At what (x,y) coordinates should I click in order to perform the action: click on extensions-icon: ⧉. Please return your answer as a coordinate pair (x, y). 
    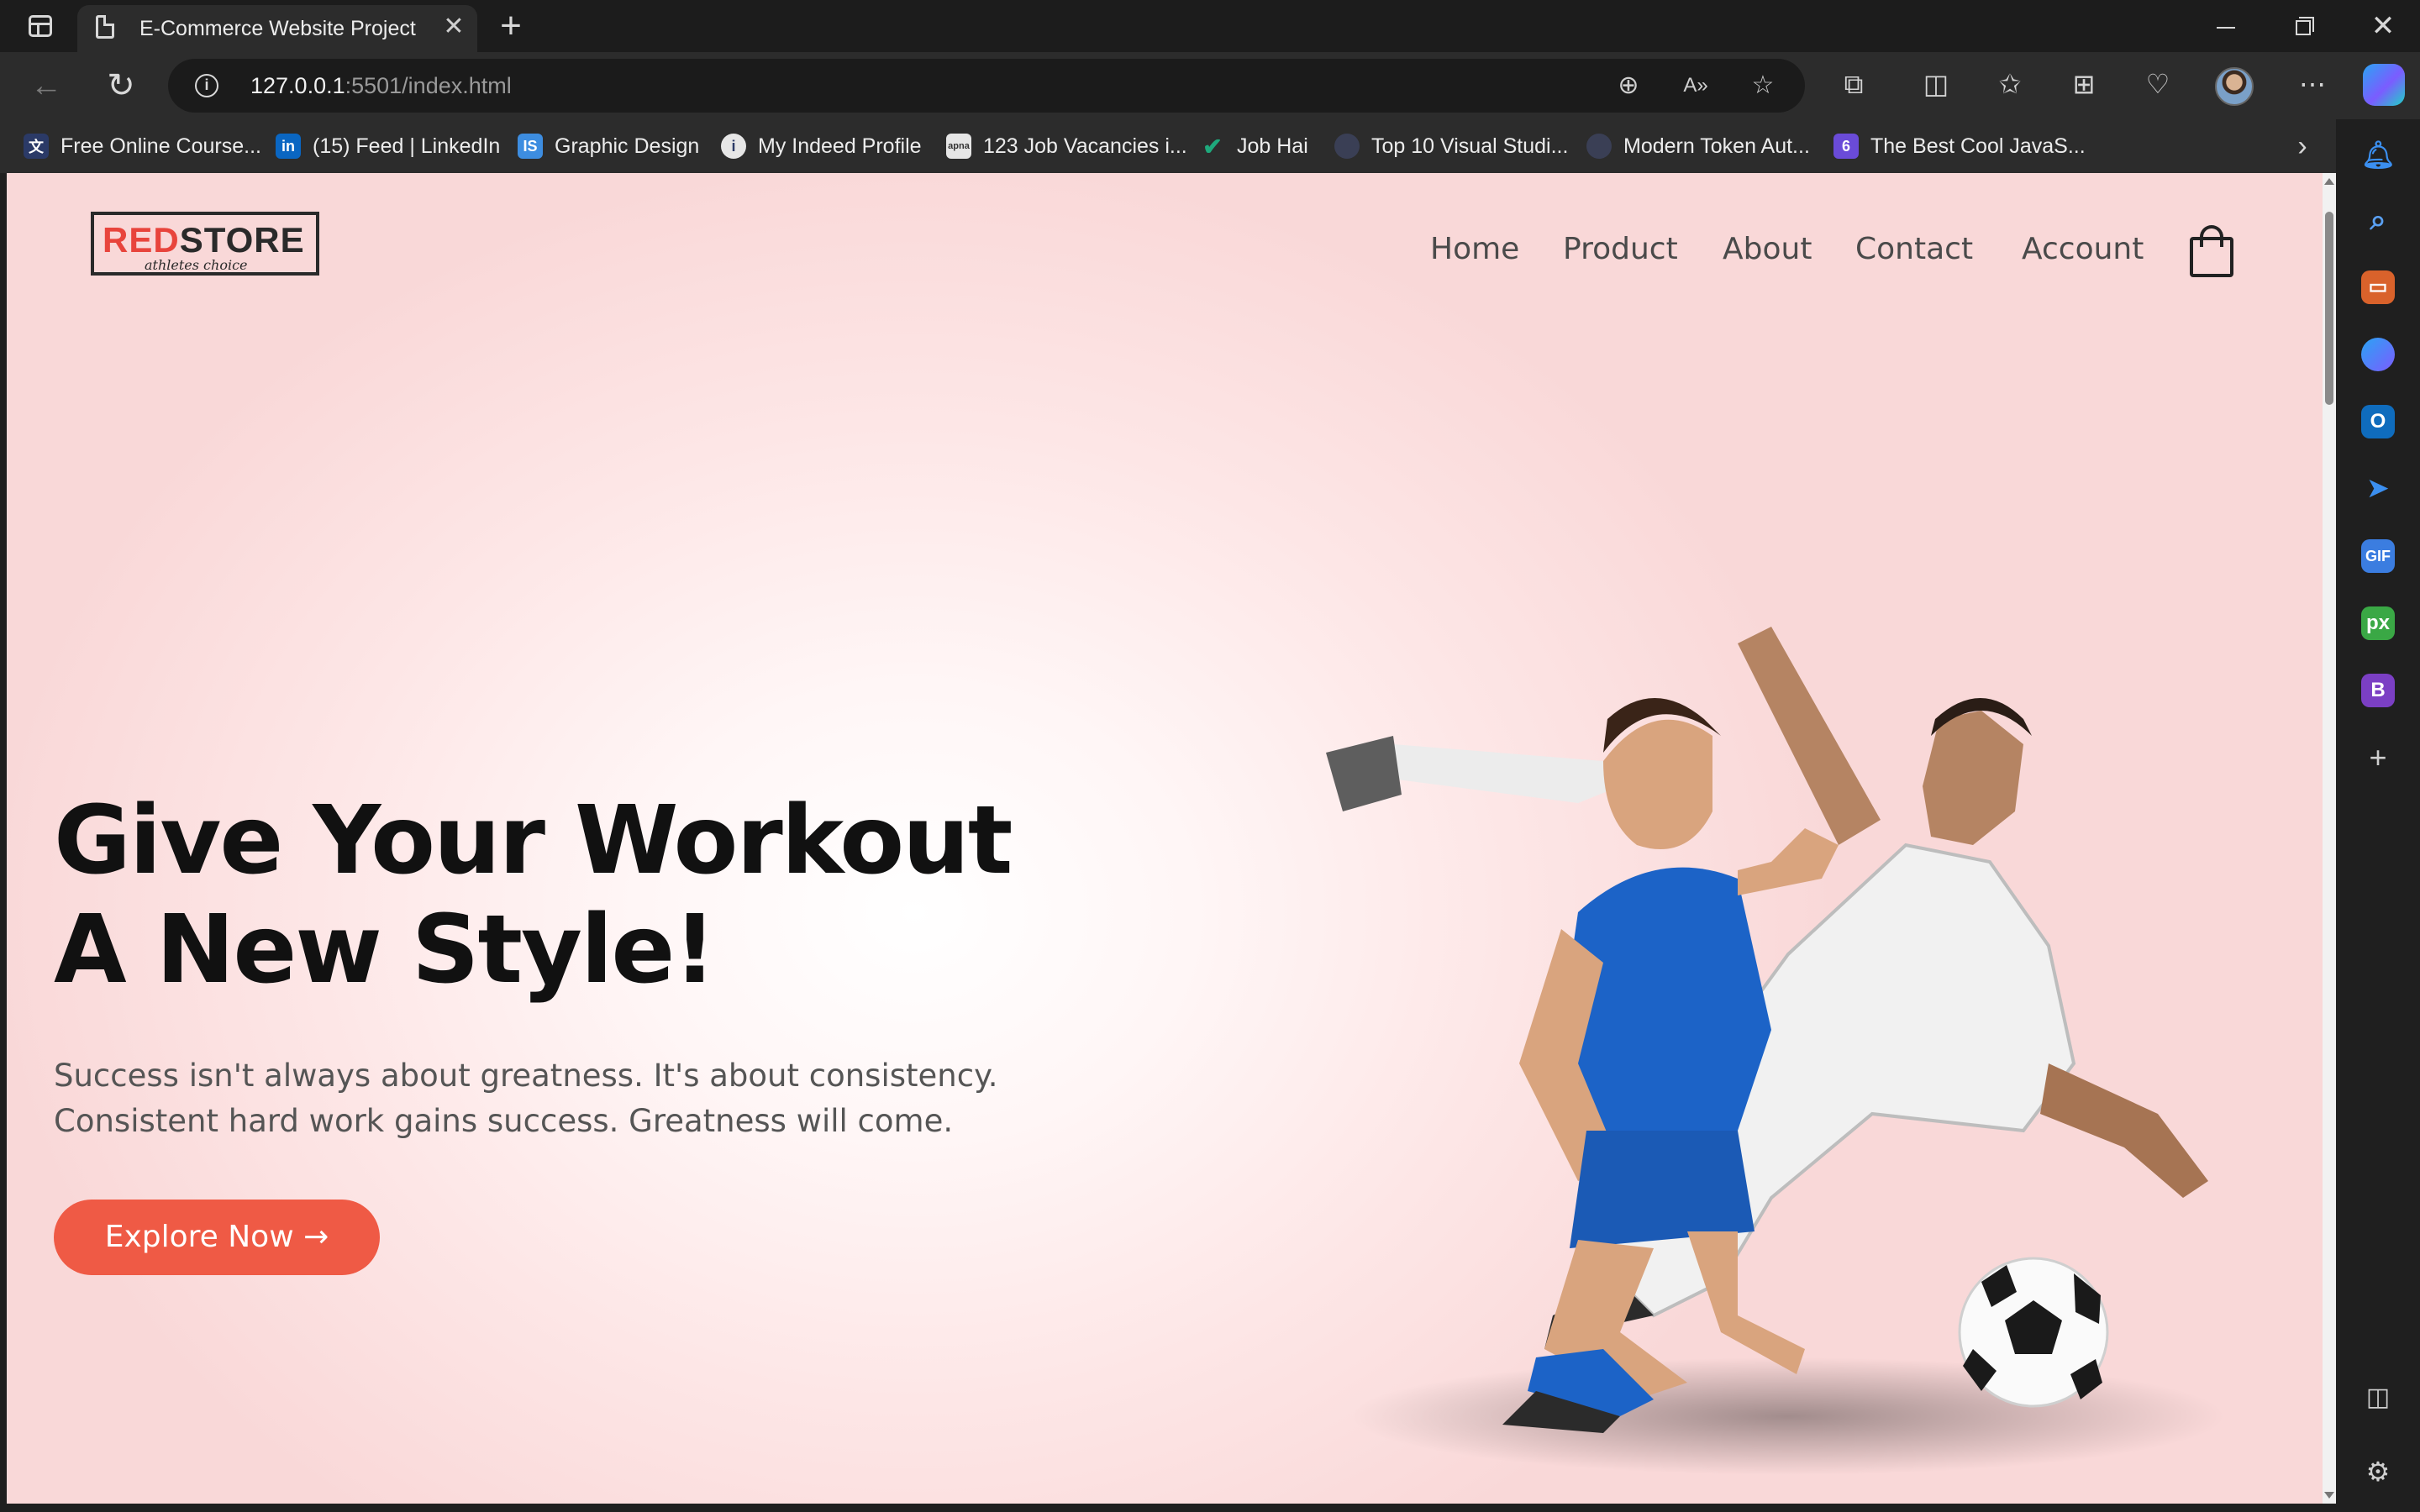
    Looking at the image, I should click on (1854, 84).